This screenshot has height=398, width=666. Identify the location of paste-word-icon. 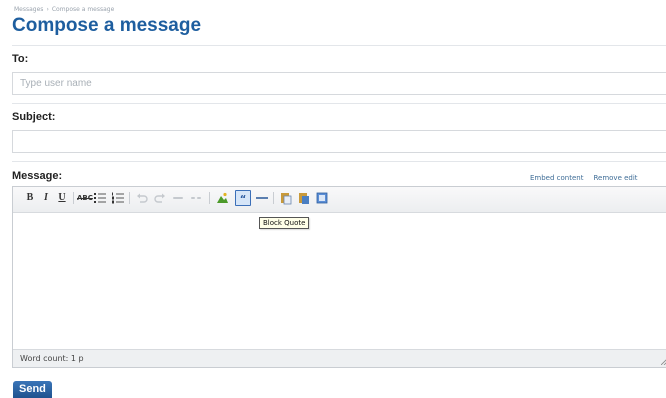
(322, 198).